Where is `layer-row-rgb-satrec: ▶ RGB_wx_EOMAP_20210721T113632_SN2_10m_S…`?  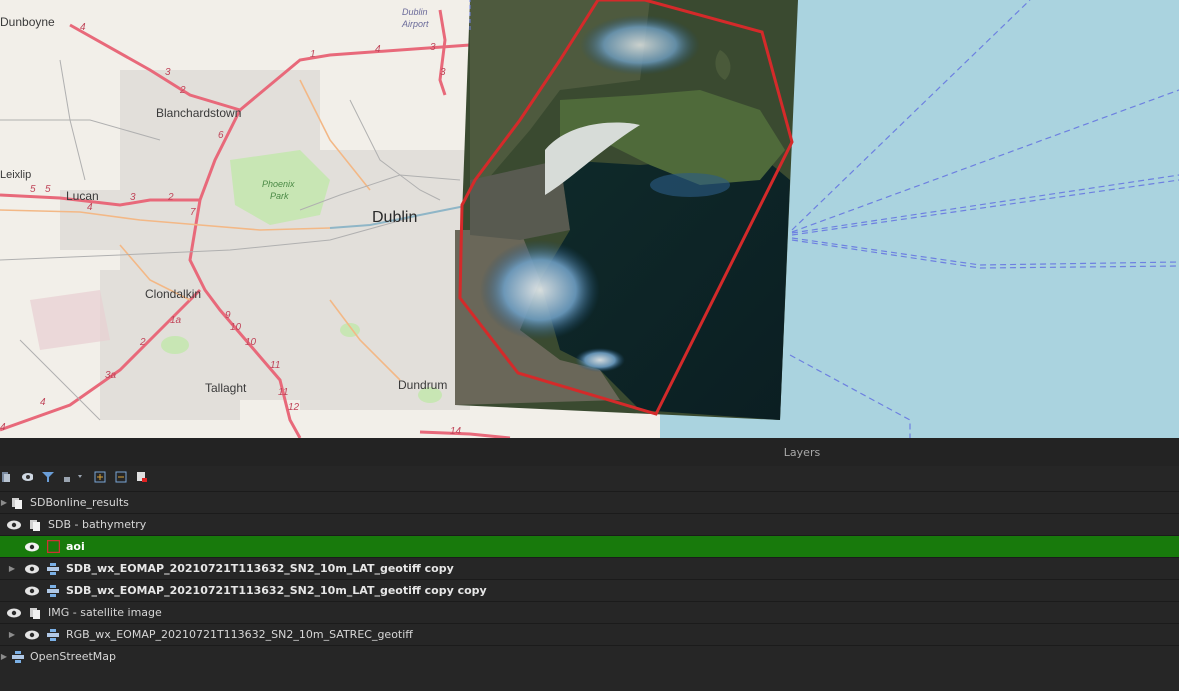
layer-row-rgb-satrec: ▶ RGB_wx_EOMAP_20210721T113632_SN2_10m_S… is located at coordinates (589, 634).